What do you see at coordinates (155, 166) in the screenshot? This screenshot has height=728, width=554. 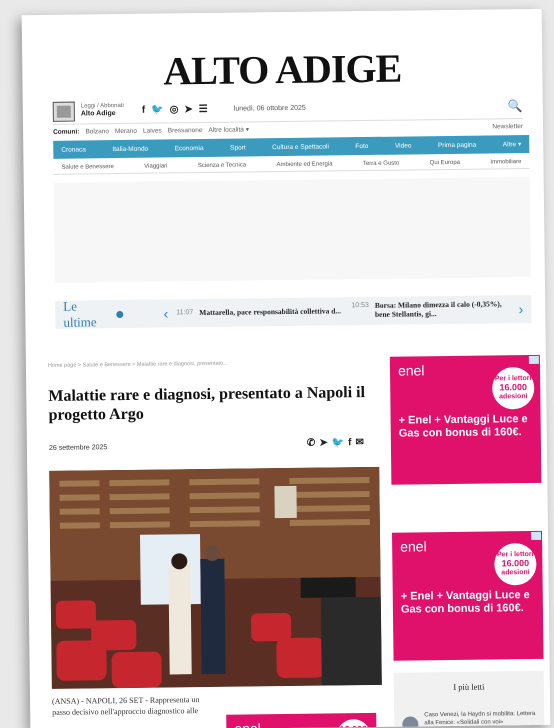 I see `subnav-item: Viaggiari` at bounding box center [155, 166].